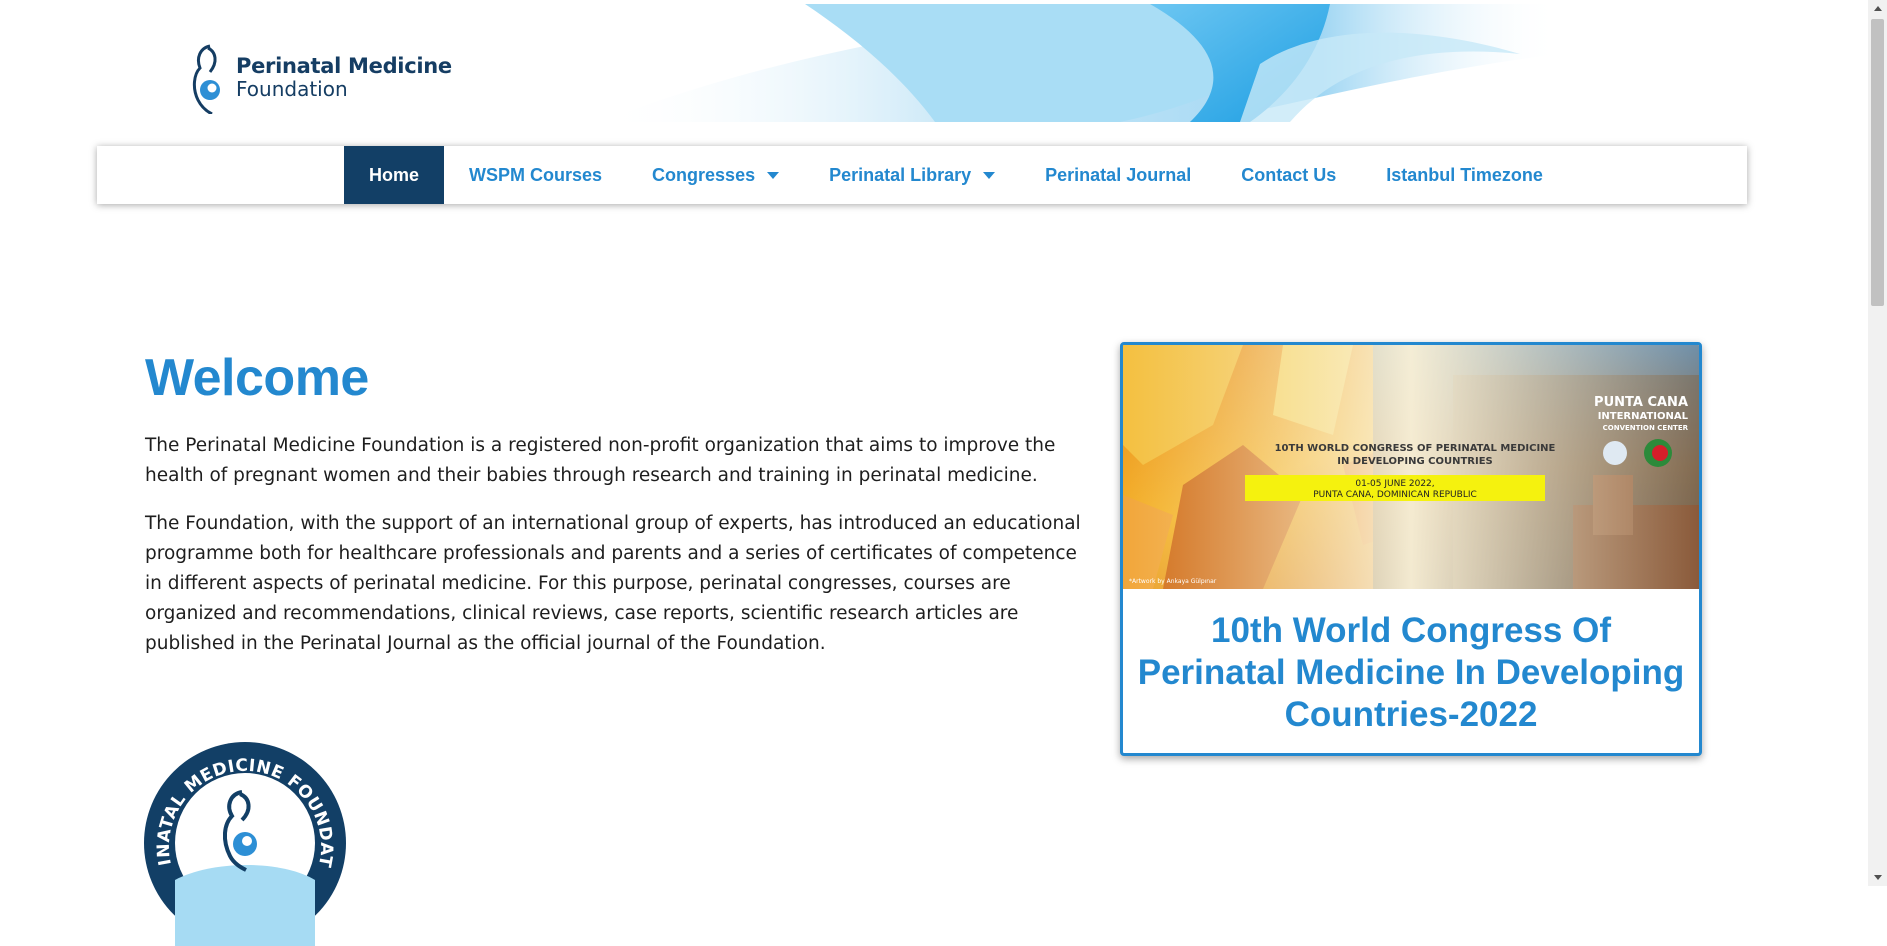  I want to click on nav-item-contact-us: Contact Us, so click(1288, 175).